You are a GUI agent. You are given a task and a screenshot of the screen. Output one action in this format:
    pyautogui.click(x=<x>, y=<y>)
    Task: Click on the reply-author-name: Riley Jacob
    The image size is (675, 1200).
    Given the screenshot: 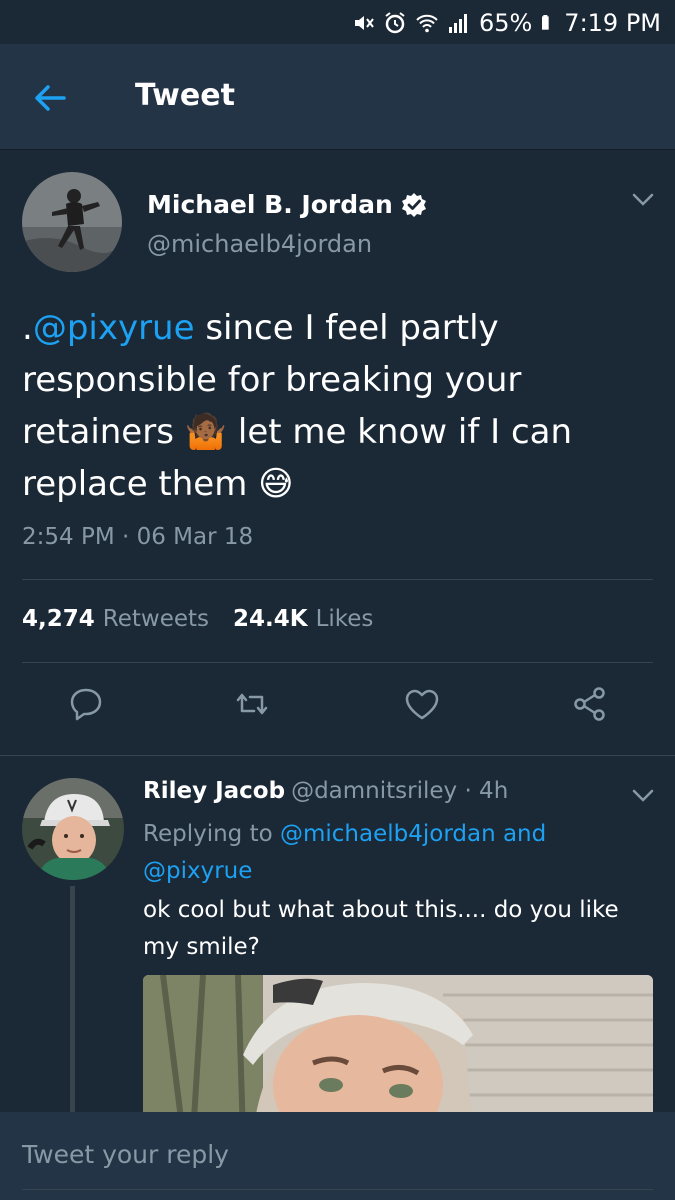 What is the action you would take?
    pyautogui.click(x=214, y=791)
    